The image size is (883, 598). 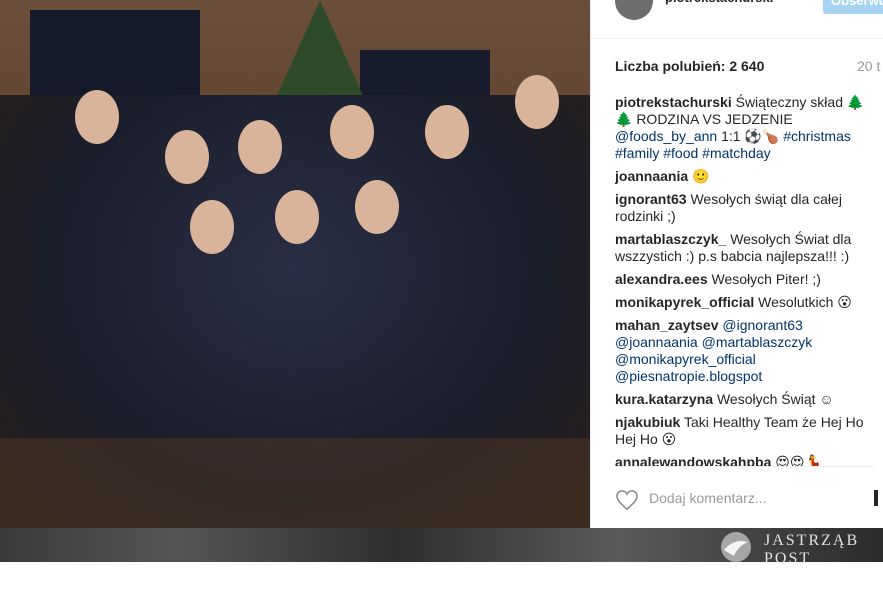 What do you see at coordinates (651, 199) in the screenshot?
I see `comment-username: ignorant63` at bounding box center [651, 199].